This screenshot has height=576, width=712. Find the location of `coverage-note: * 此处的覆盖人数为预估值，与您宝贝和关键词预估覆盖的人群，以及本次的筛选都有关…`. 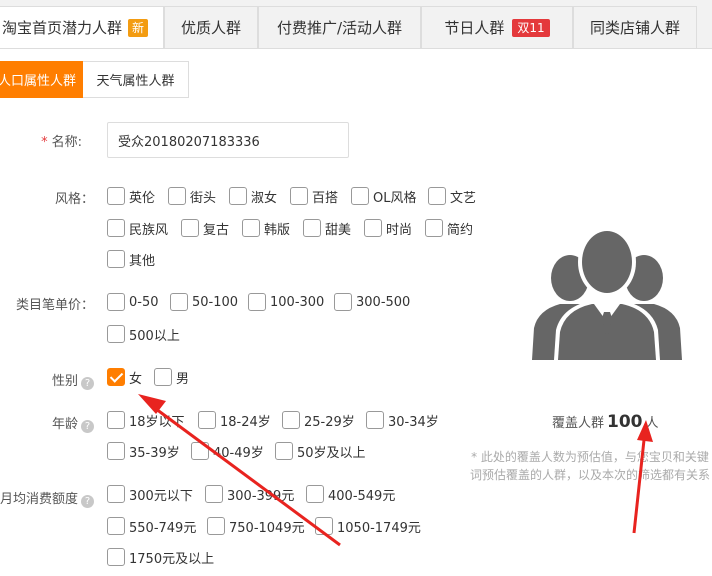

coverage-note: * 此处的覆盖人数为预估值，与您宝贝和关键词预估覆盖的人群，以及本次的筛选都有关… is located at coordinates (590, 466).